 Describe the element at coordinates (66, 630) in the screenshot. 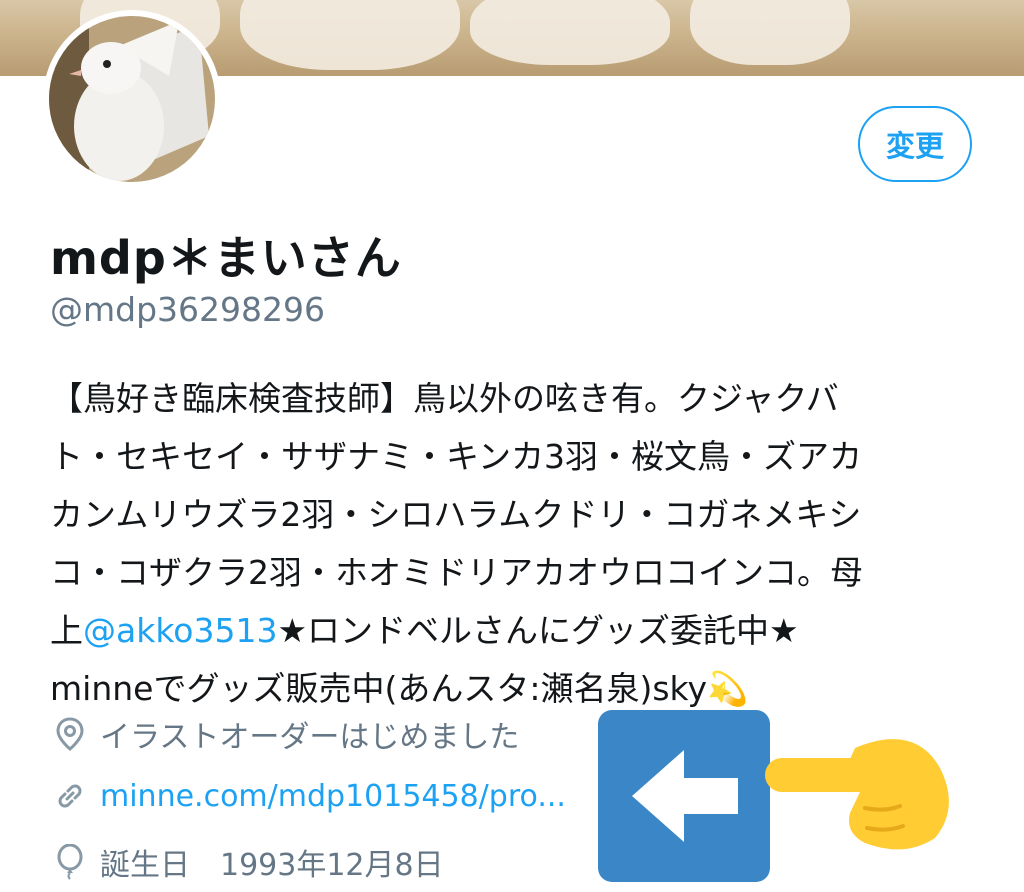

I see `bio-text: 上` at that location.